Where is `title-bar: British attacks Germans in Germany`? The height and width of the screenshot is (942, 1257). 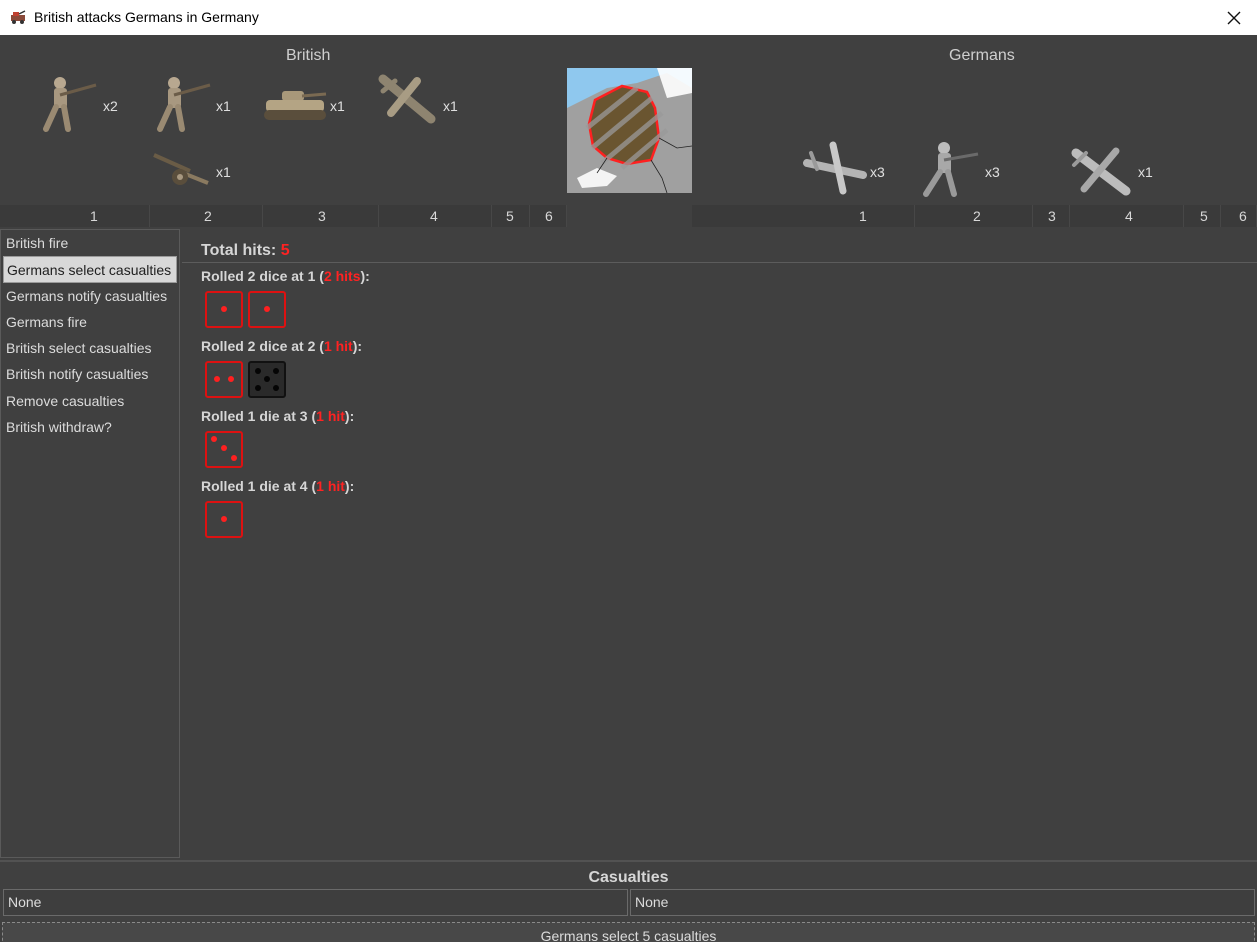 title-bar: British attacks Germans in Germany is located at coordinates (628, 17).